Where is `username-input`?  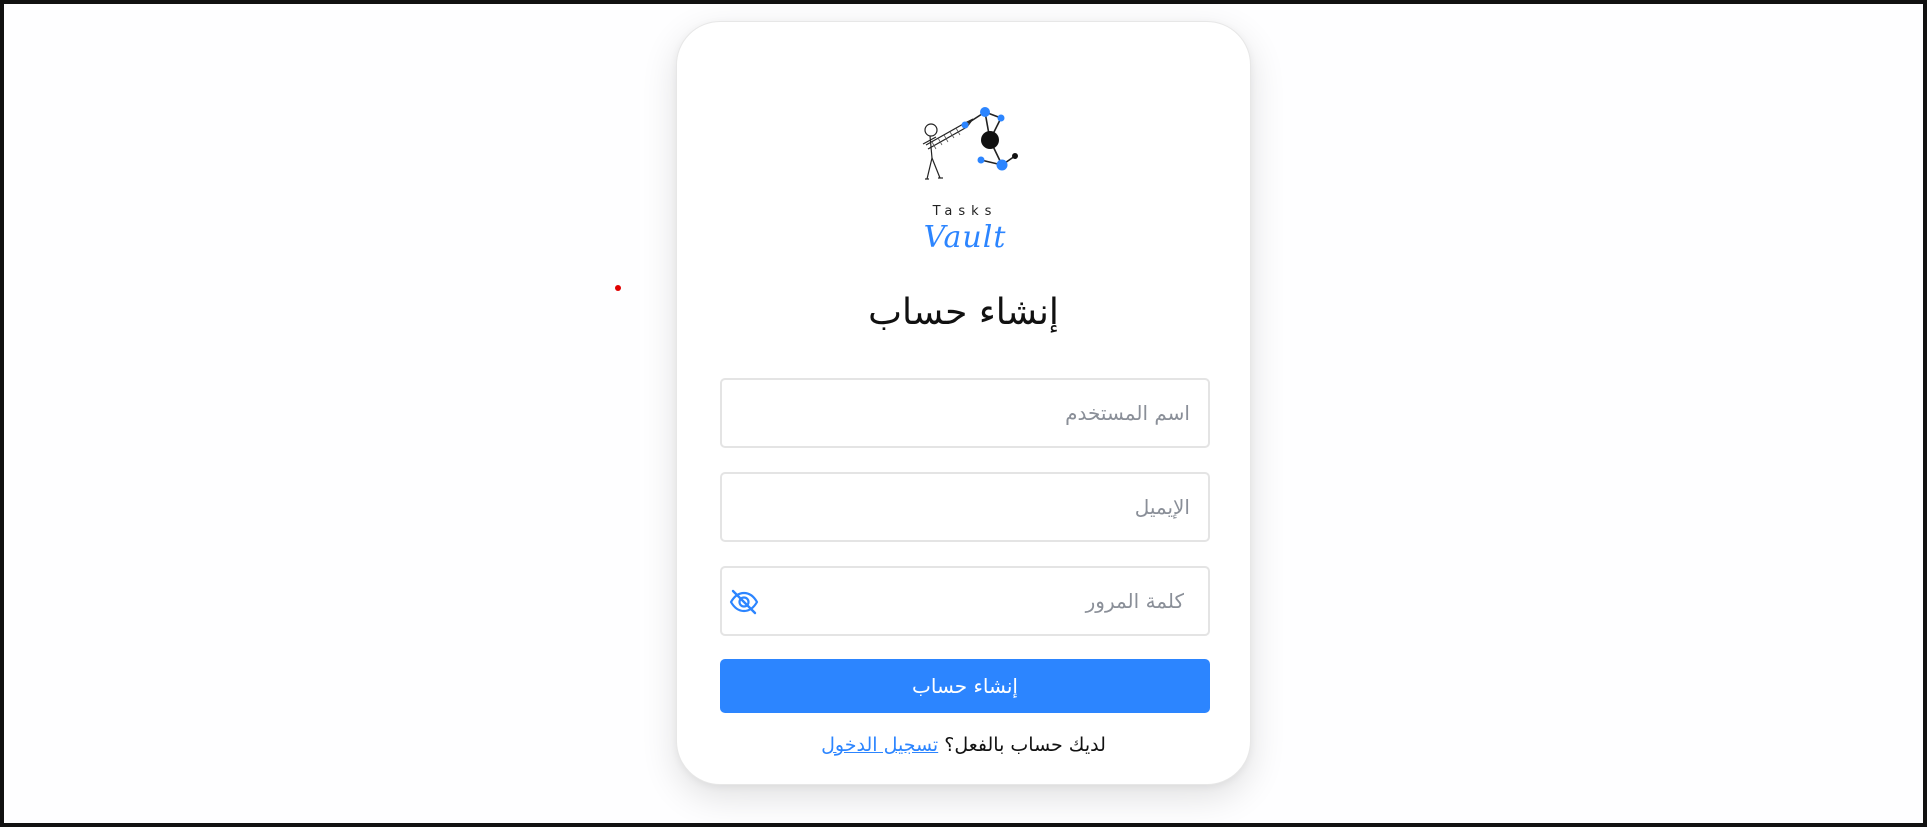
username-input is located at coordinates (965, 413).